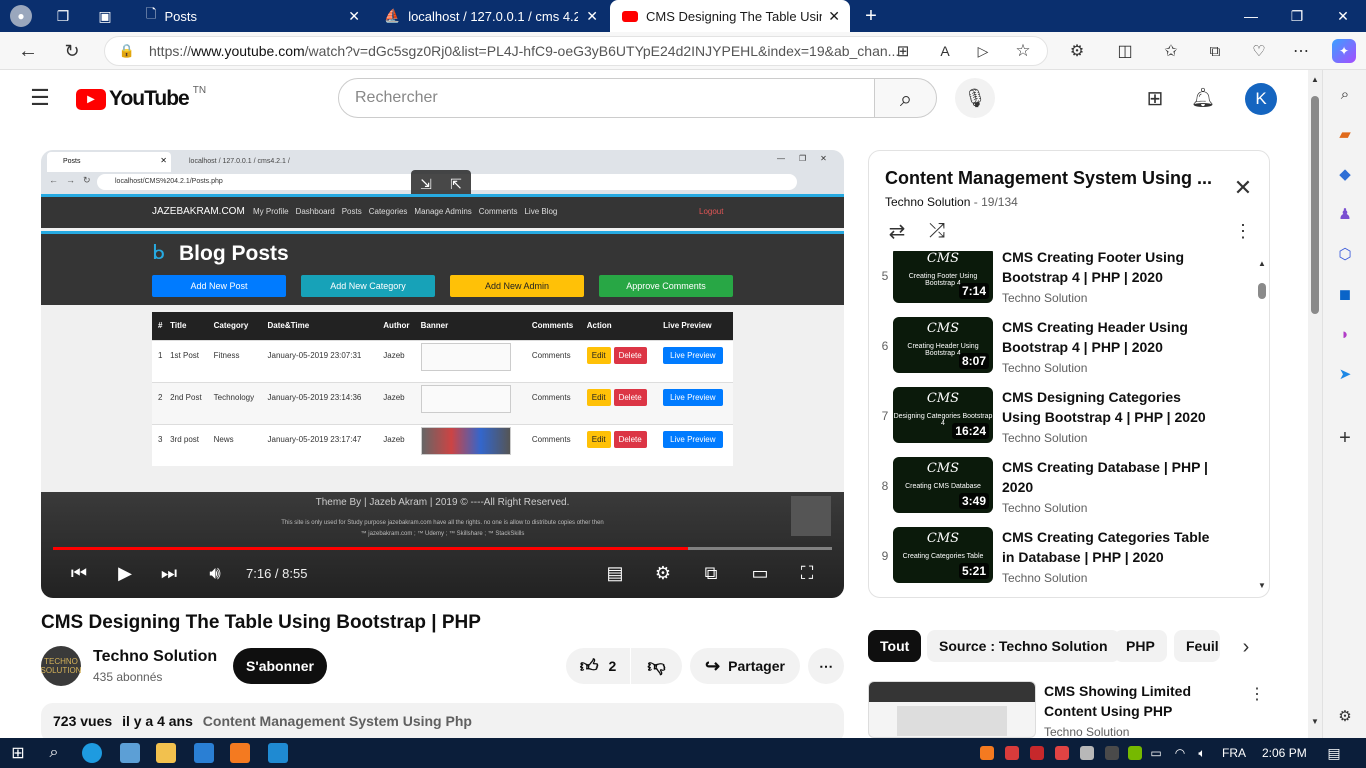 This screenshot has height=768, width=1366. I want to click on hamburger-menu-icon: ☰, so click(40, 97).